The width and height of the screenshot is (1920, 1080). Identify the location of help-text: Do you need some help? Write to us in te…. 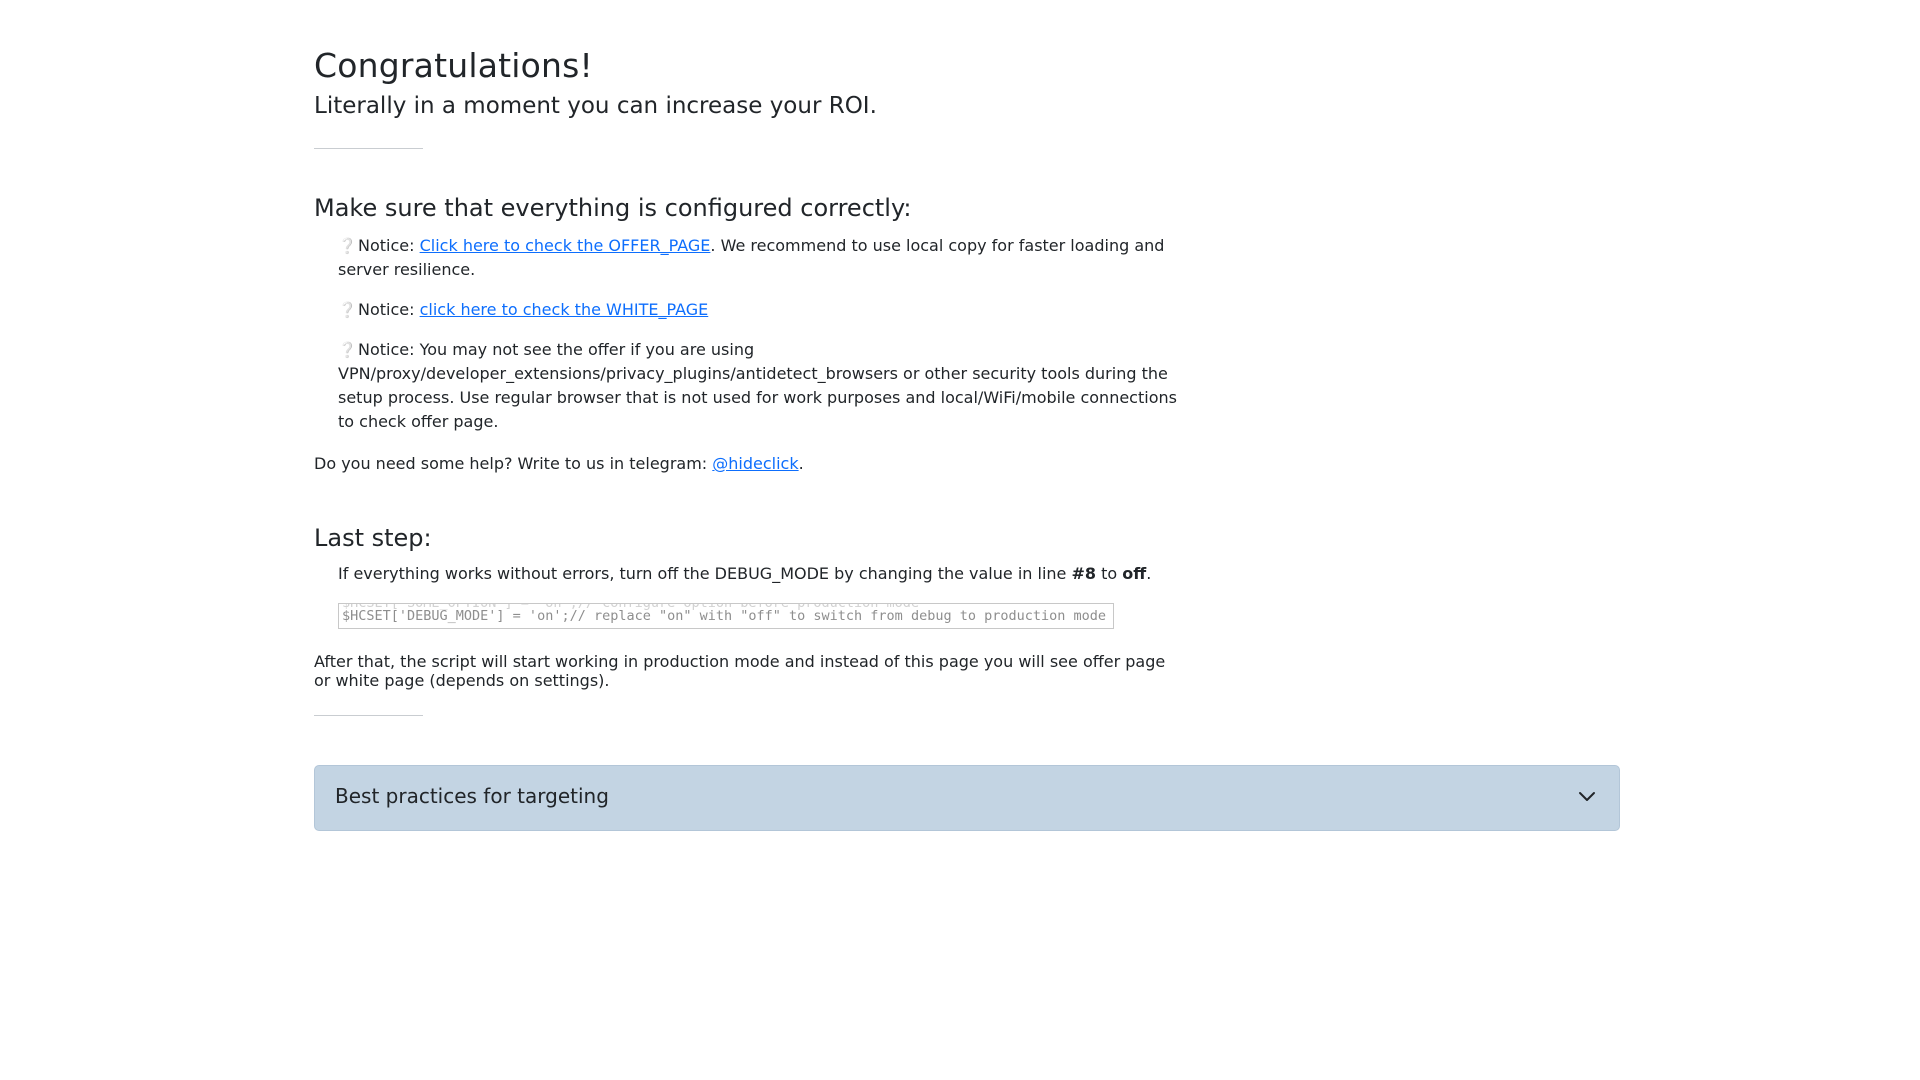
(511, 463).